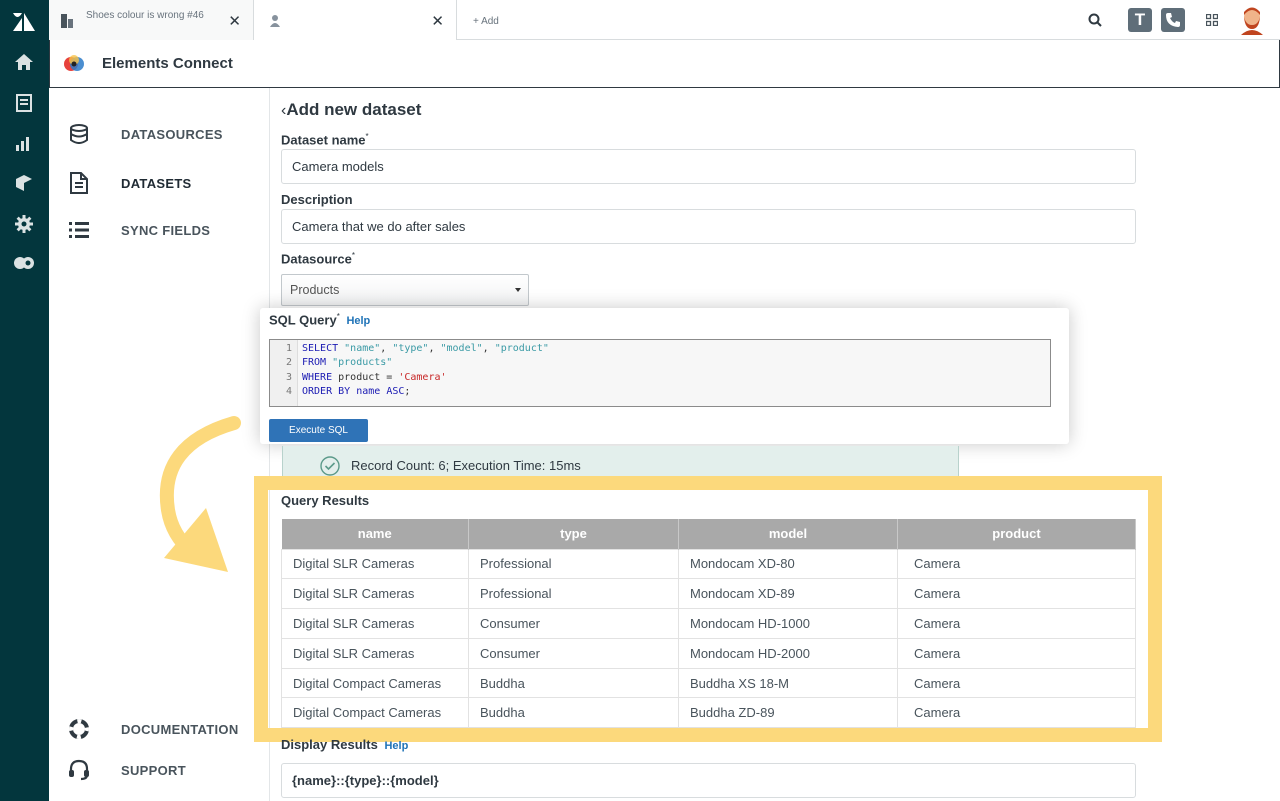 Image resolution: width=1280 pixels, height=801 pixels. Describe the element at coordinates (24, 263) in the screenshot. I see `elements-app-icon` at that location.